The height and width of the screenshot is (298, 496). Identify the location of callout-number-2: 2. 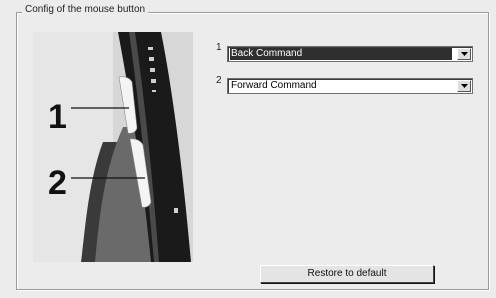
(57, 183).